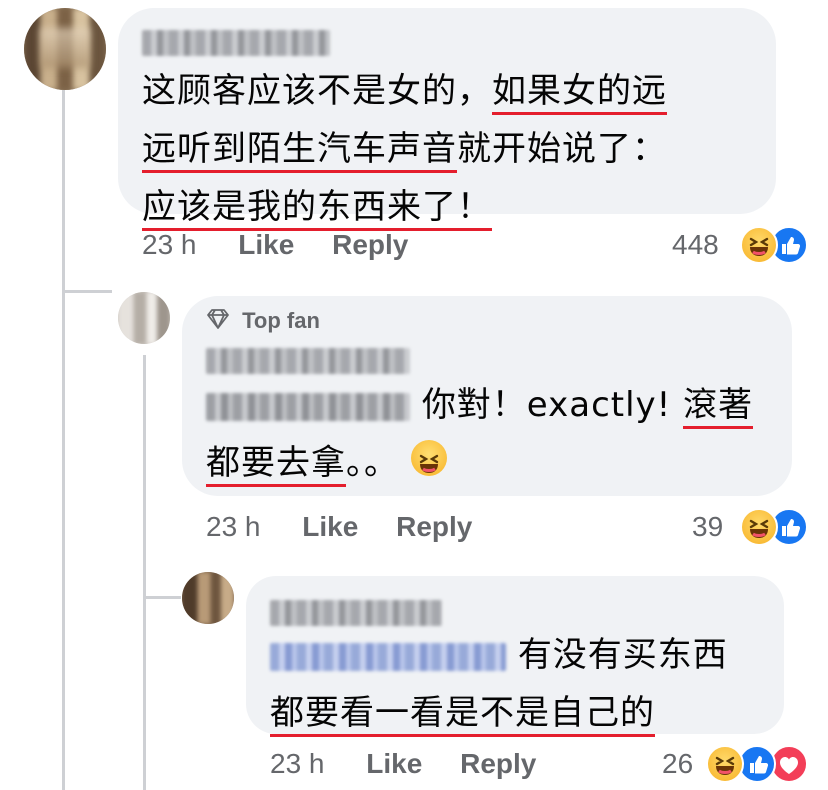 The height and width of the screenshot is (790, 828). I want to click on thread-line-main, so click(63, 440).